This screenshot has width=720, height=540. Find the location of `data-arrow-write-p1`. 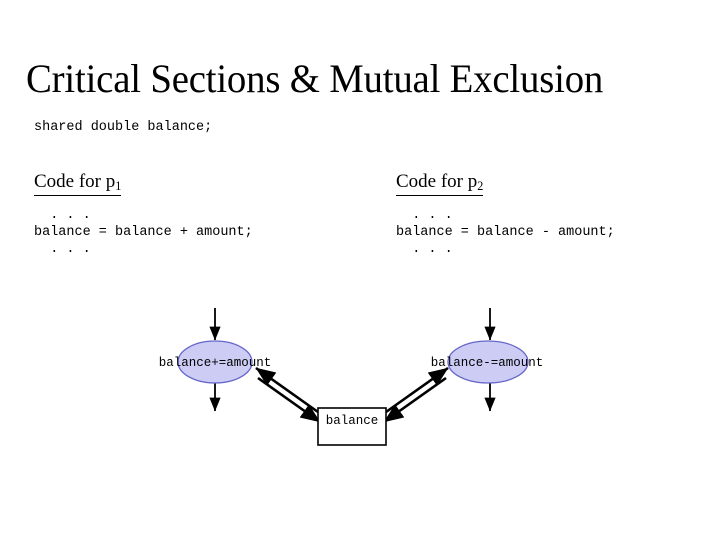

data-arrow-write-p1 is located at coordinates (289, 400).